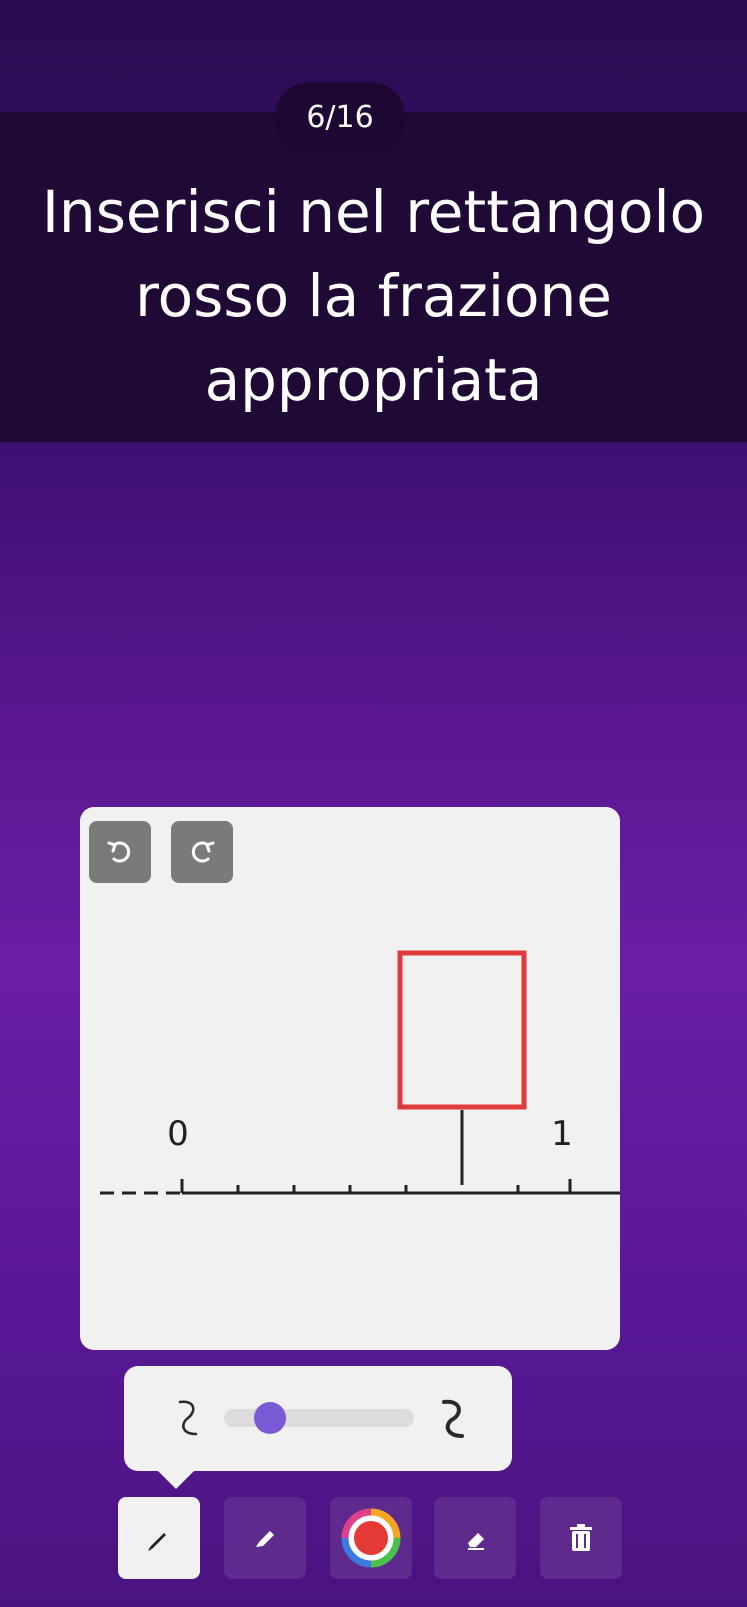 The width and height of the screenshot is (747, 1607). I want to click on trash-icon, so click(581, 1537).